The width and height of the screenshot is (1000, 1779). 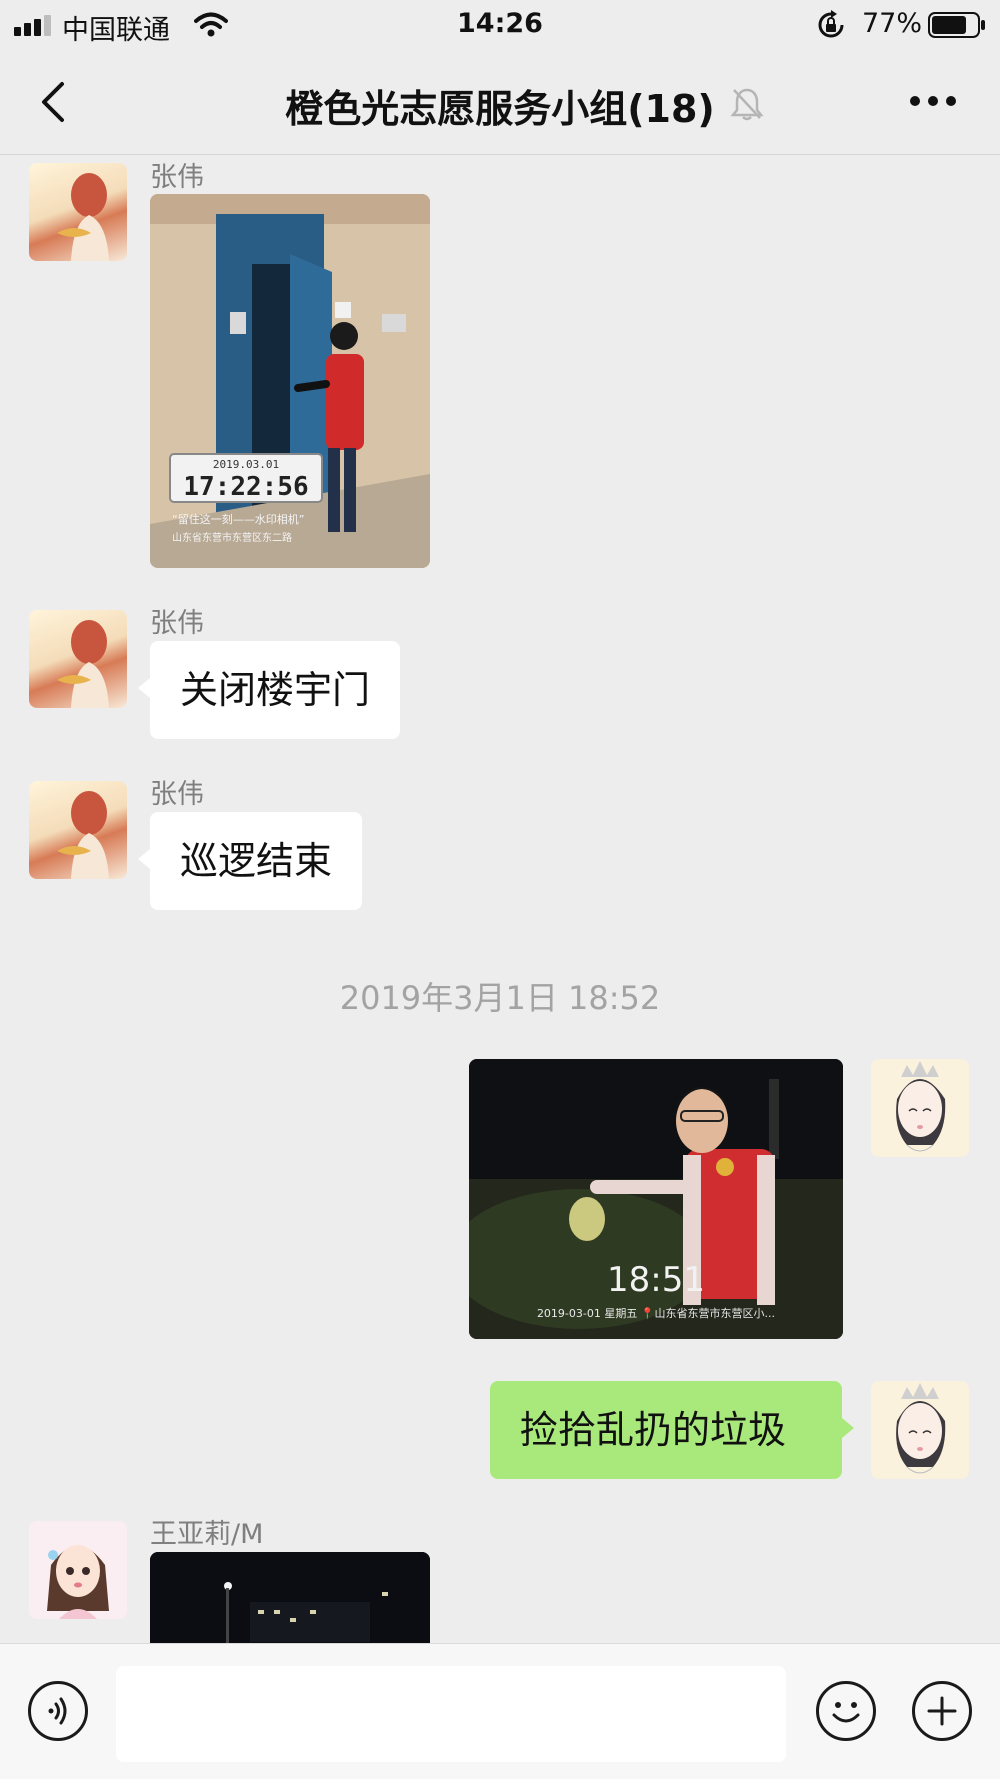 I want to click on watermark-time: 18:51, so click(x=656, y=1280).